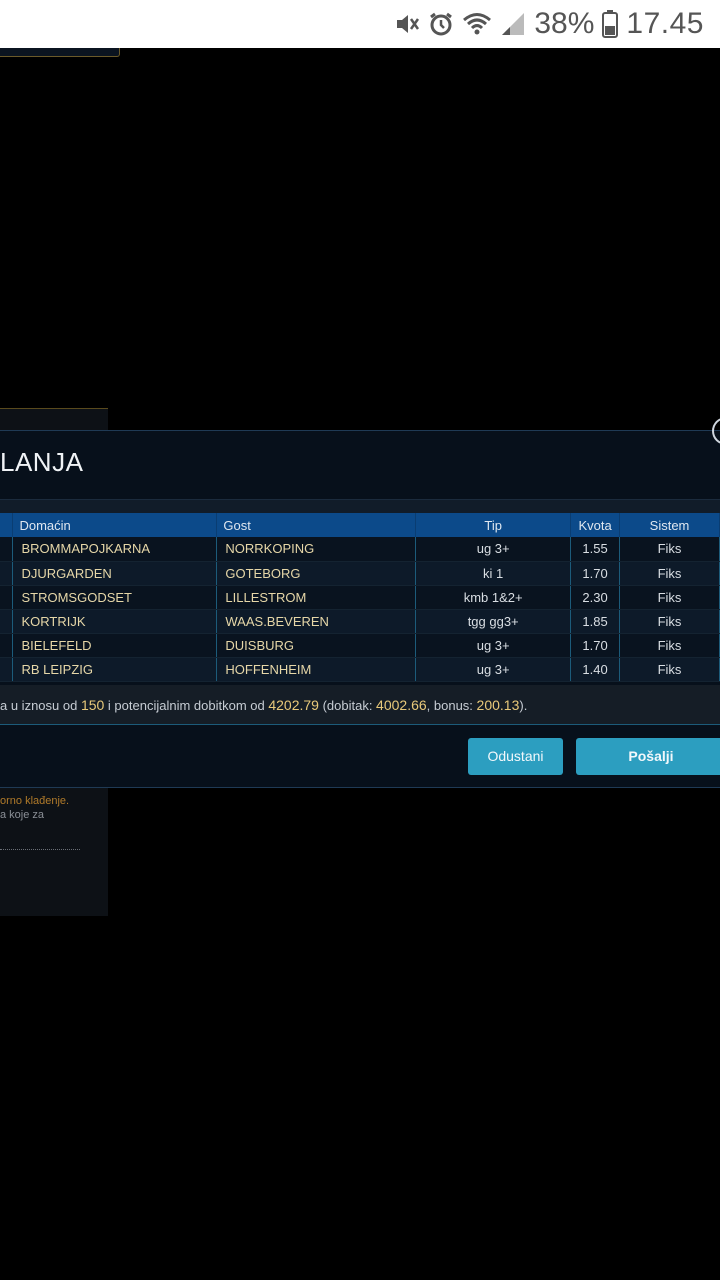 The height and width of the screenshot is (1280, 720). Describe the element at coordinates (493, 525) in the screenshot. I see `header-tip: Tip` at that location.